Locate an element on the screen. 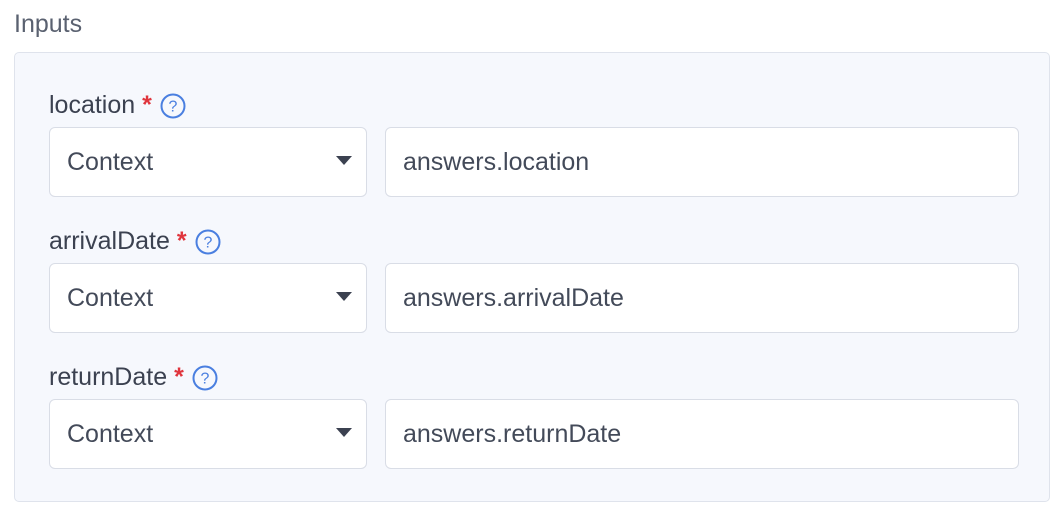  field-name: arrivalDate is located at coordinates (109, 241).